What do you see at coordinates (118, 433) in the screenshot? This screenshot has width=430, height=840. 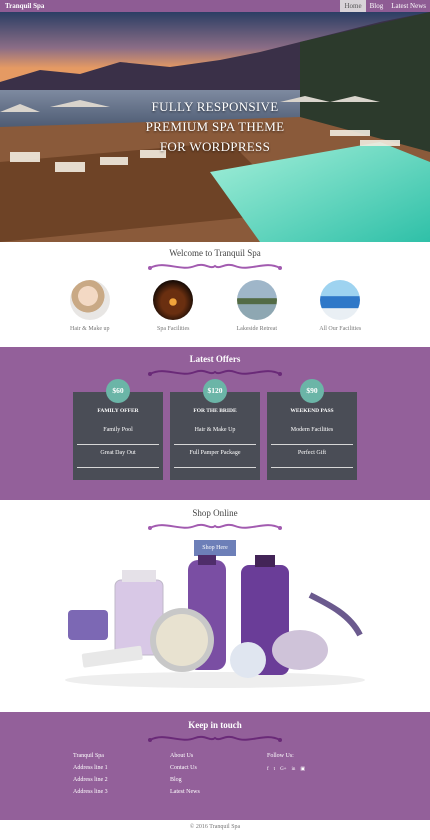 I see `offer-item: Family Pool` at bounding box center [118, 433].